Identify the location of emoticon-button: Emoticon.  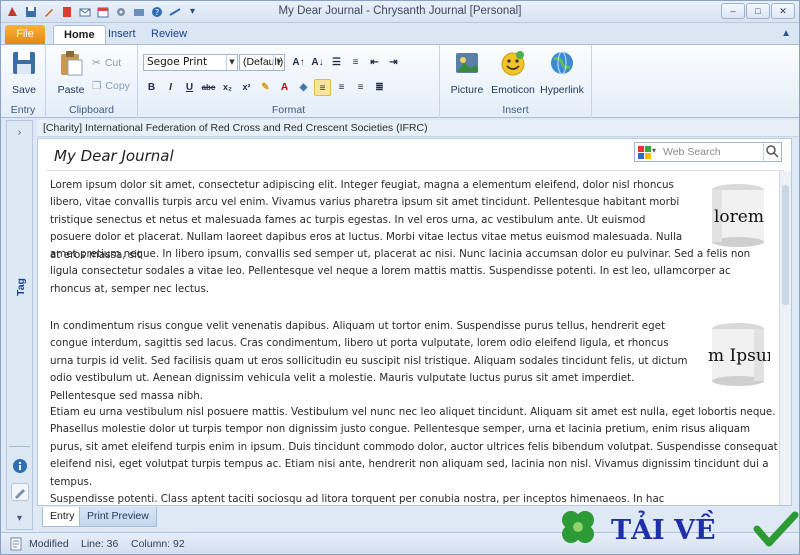
(513, 72).